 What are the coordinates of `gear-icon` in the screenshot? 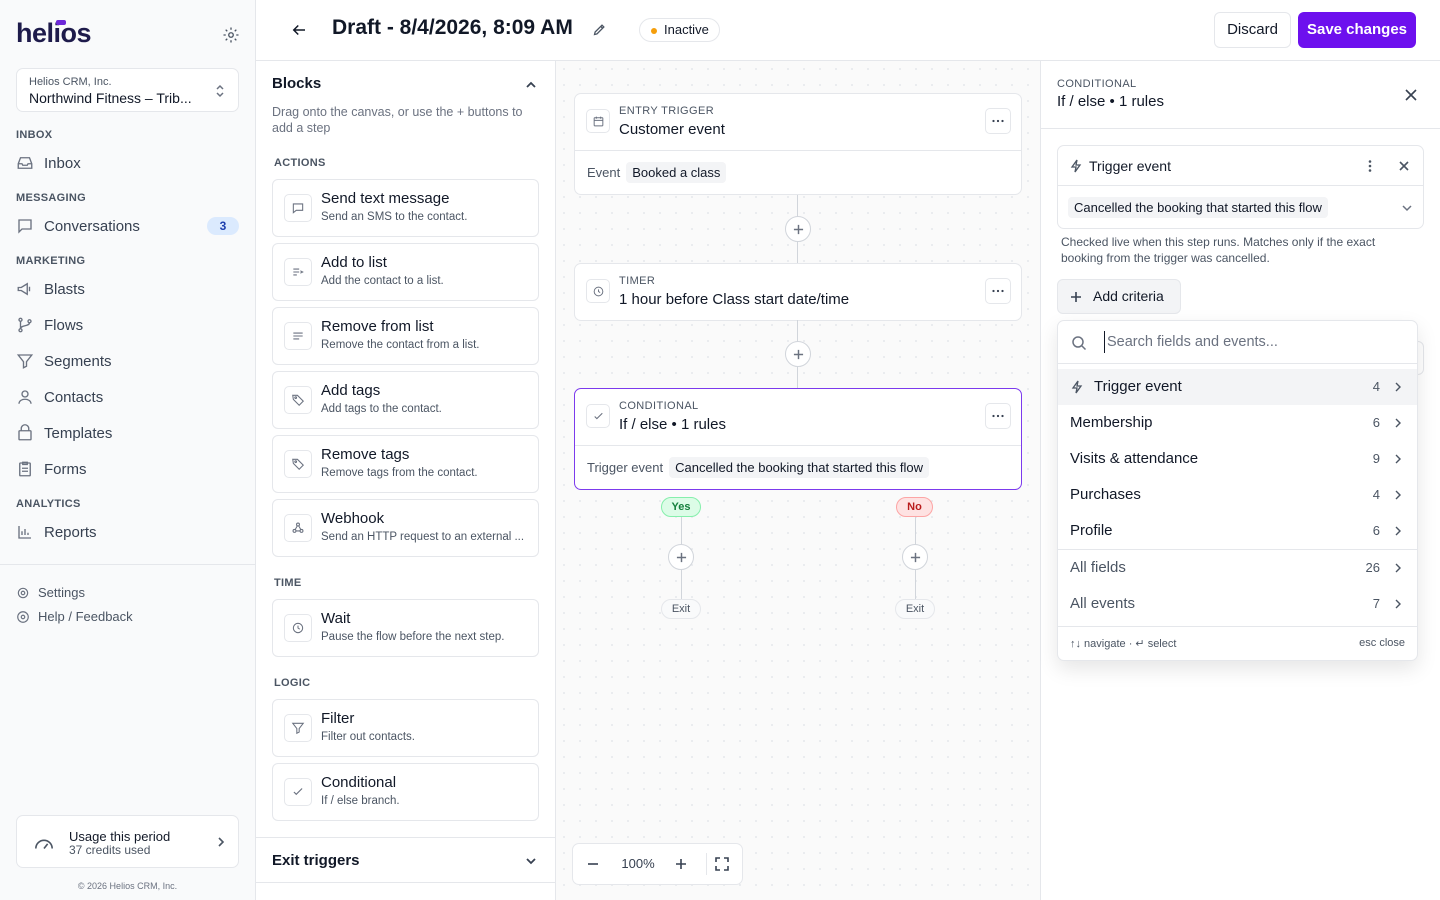 It's located at (231, 35).